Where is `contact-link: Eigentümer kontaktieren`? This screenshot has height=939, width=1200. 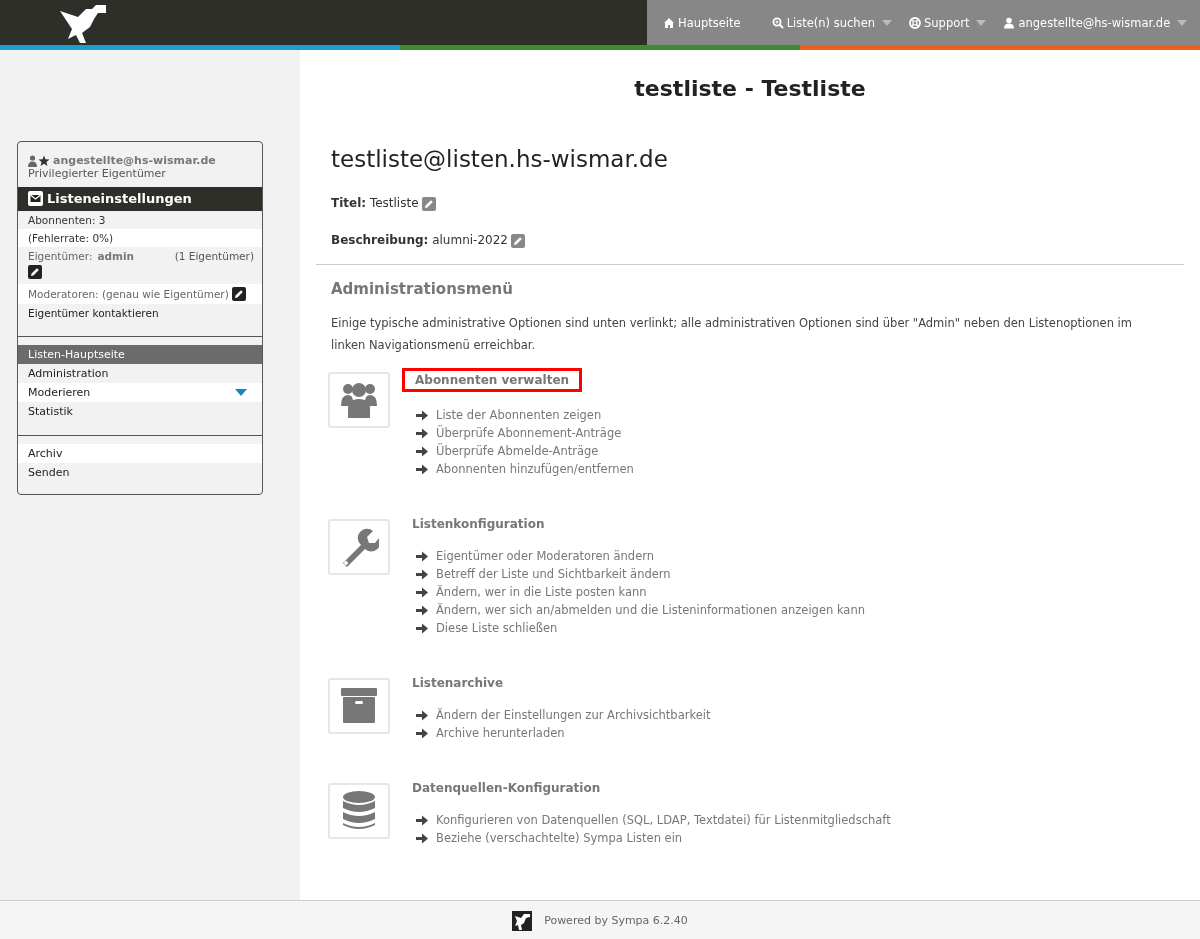
contact-link: Eigentümer kontaktieren is located at coordinates (93, 313).